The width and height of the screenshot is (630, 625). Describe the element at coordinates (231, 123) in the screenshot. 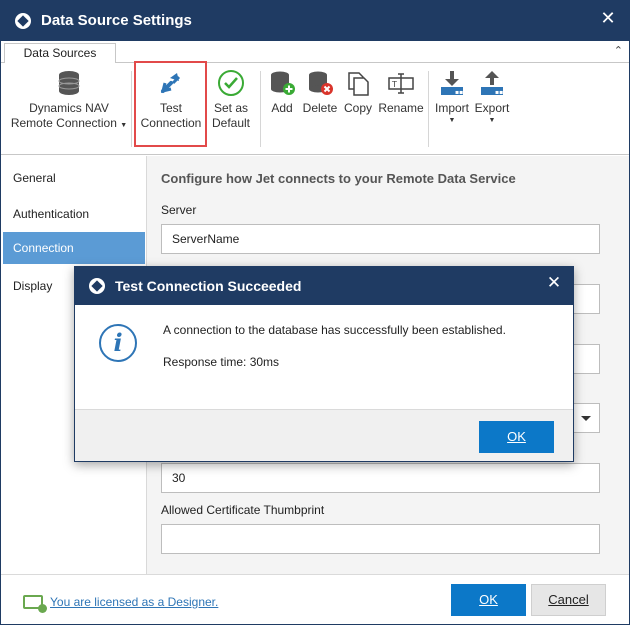

I see `set-as-default-label-2: Default` at that location.